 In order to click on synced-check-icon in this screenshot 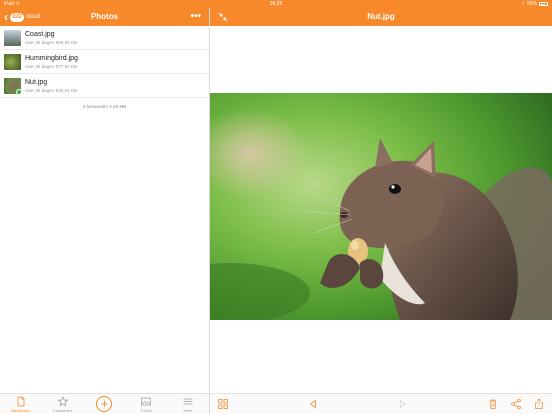, I will do `click(19, 92)`.